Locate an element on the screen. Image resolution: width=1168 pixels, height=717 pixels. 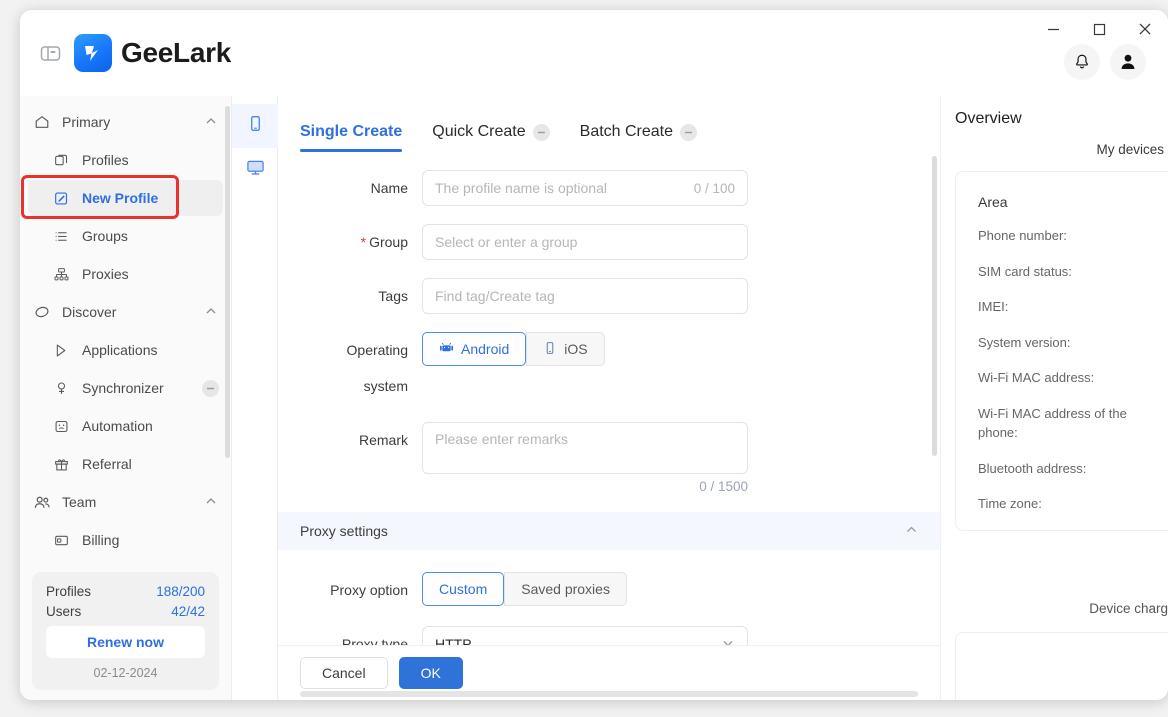
remark-label: Remark is located at coordinates (383, 440).